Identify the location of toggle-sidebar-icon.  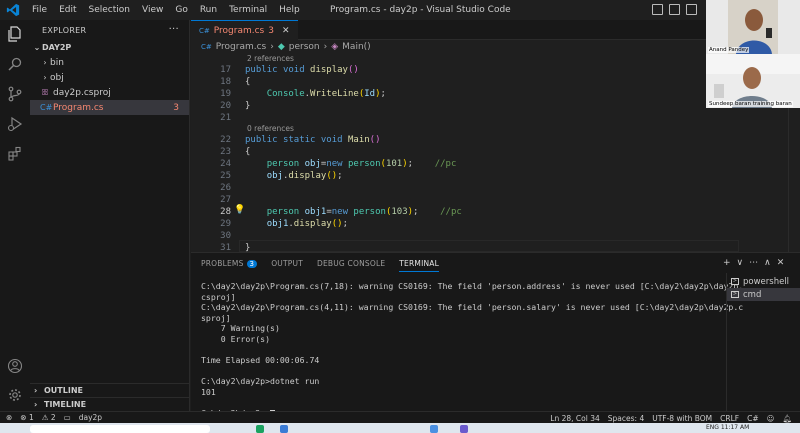
(657, 9).